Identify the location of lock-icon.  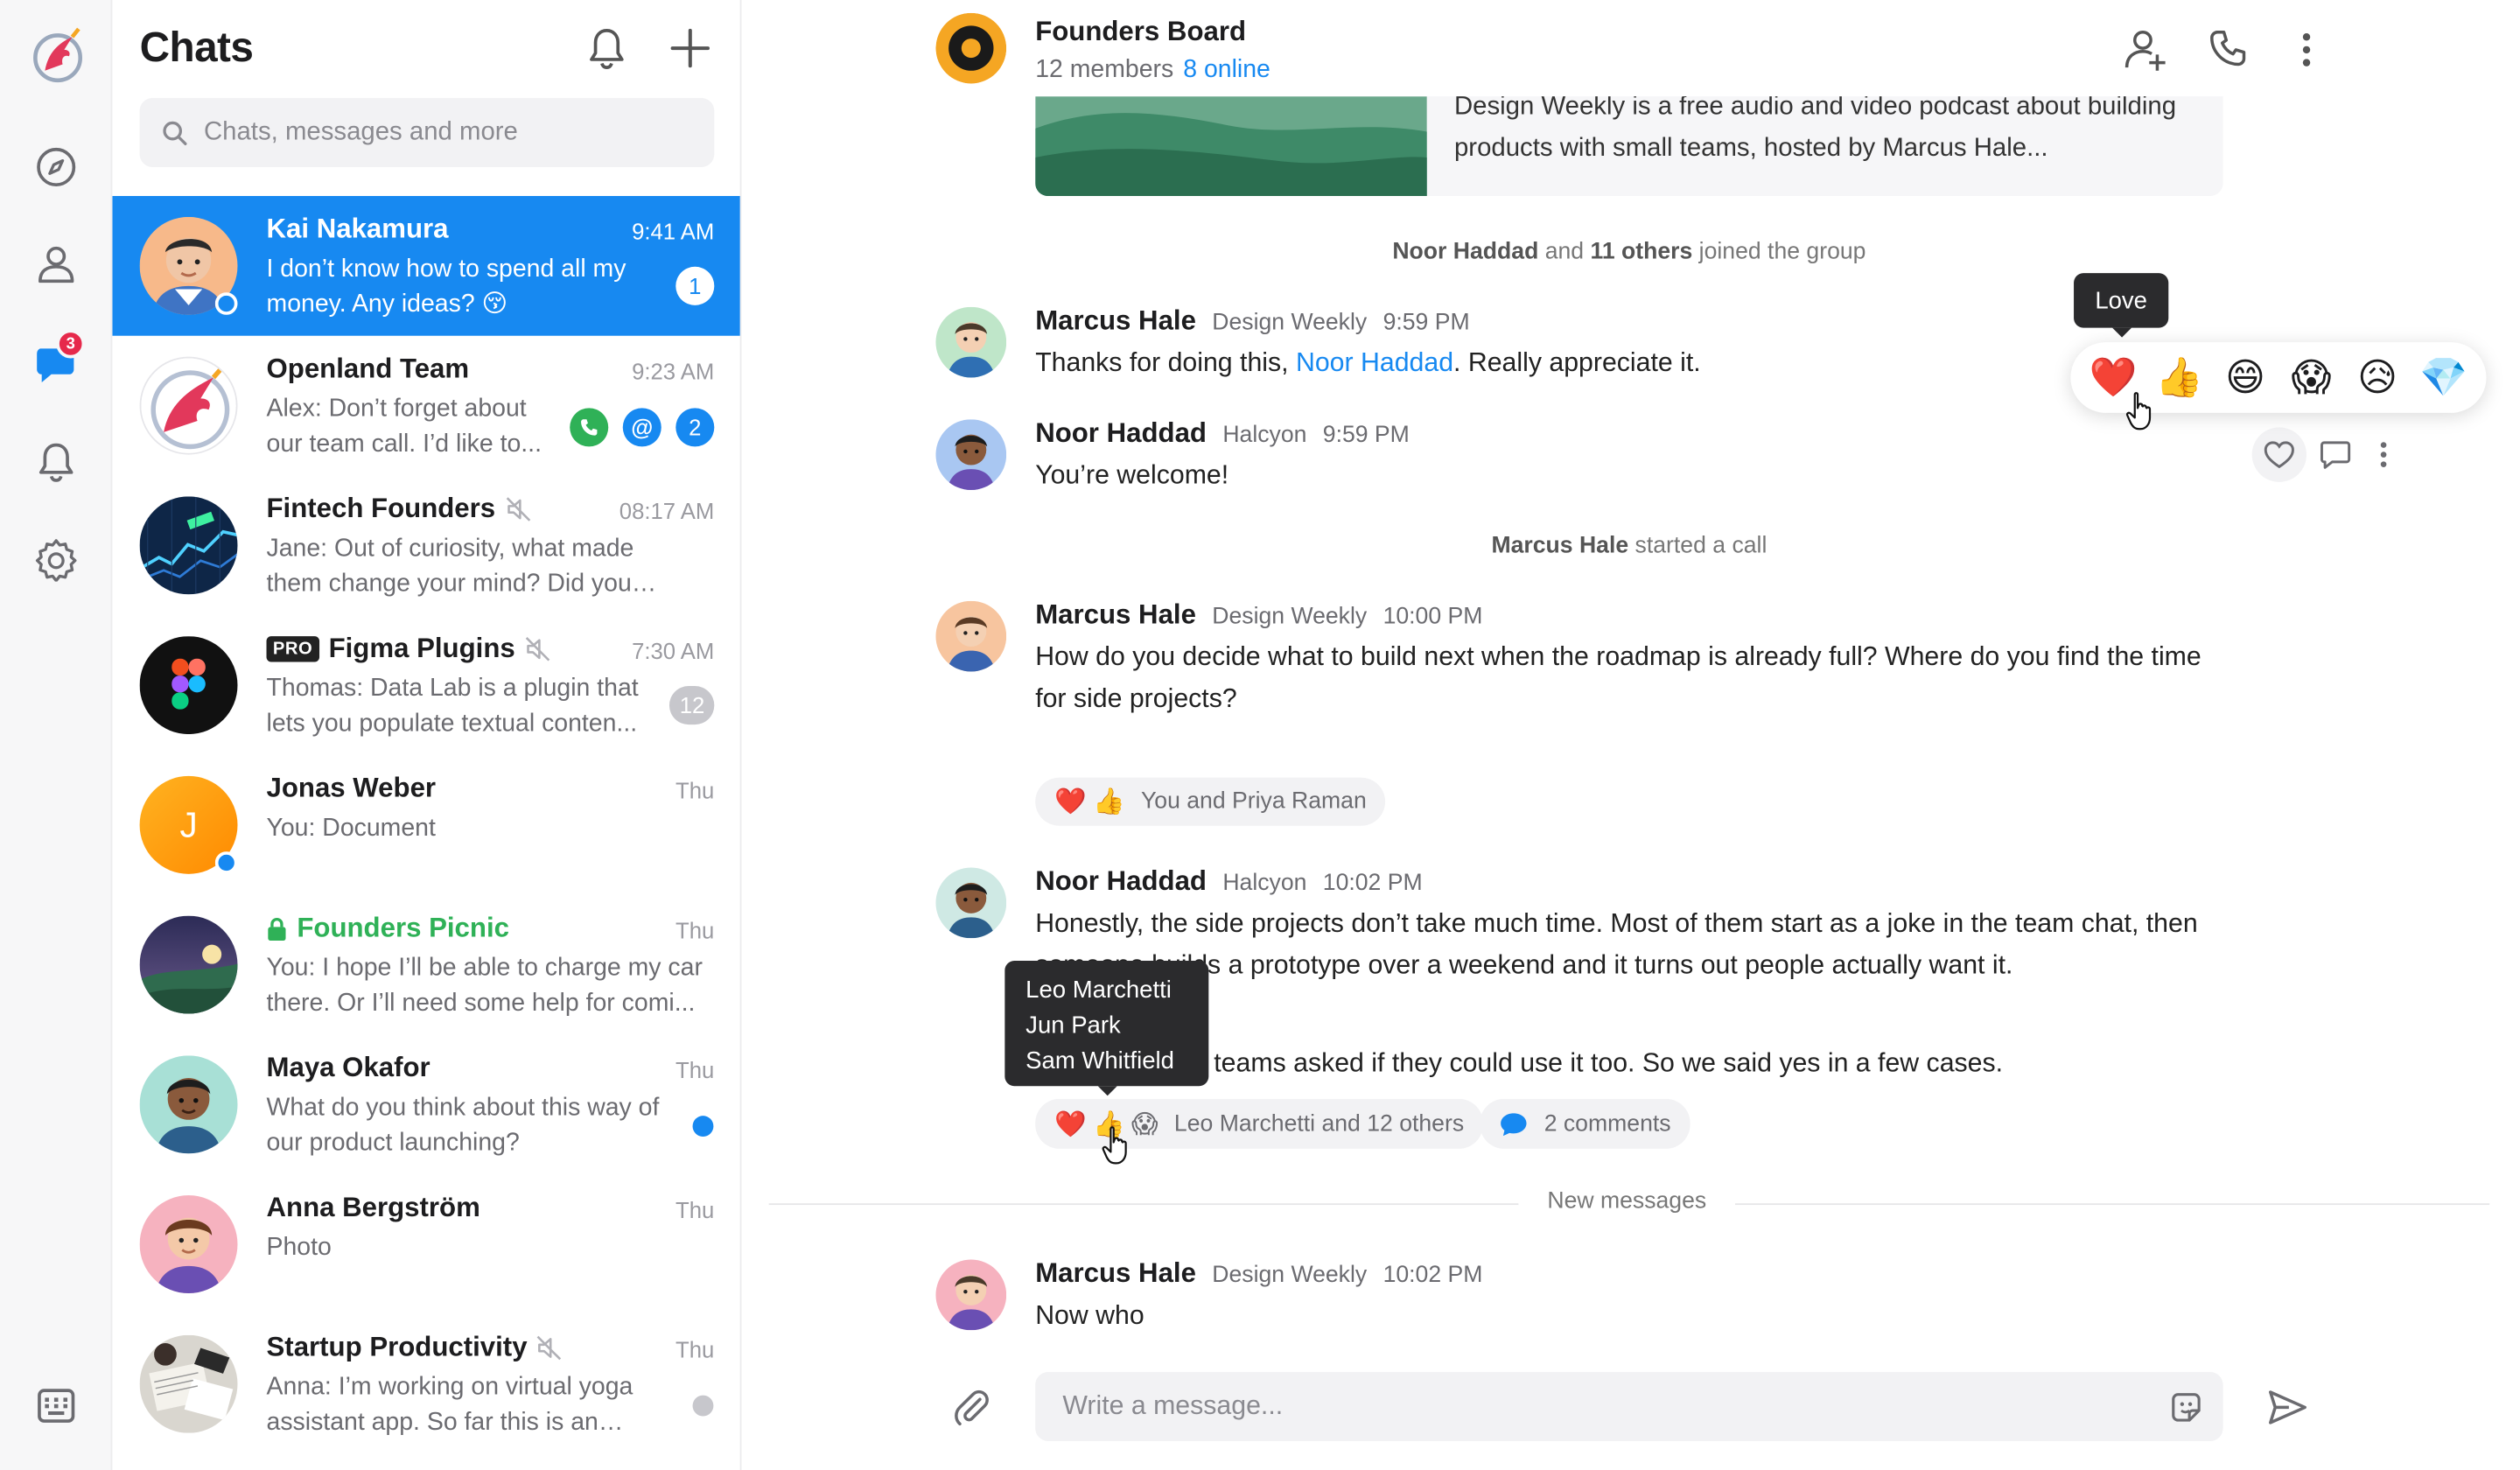
(277, 929).